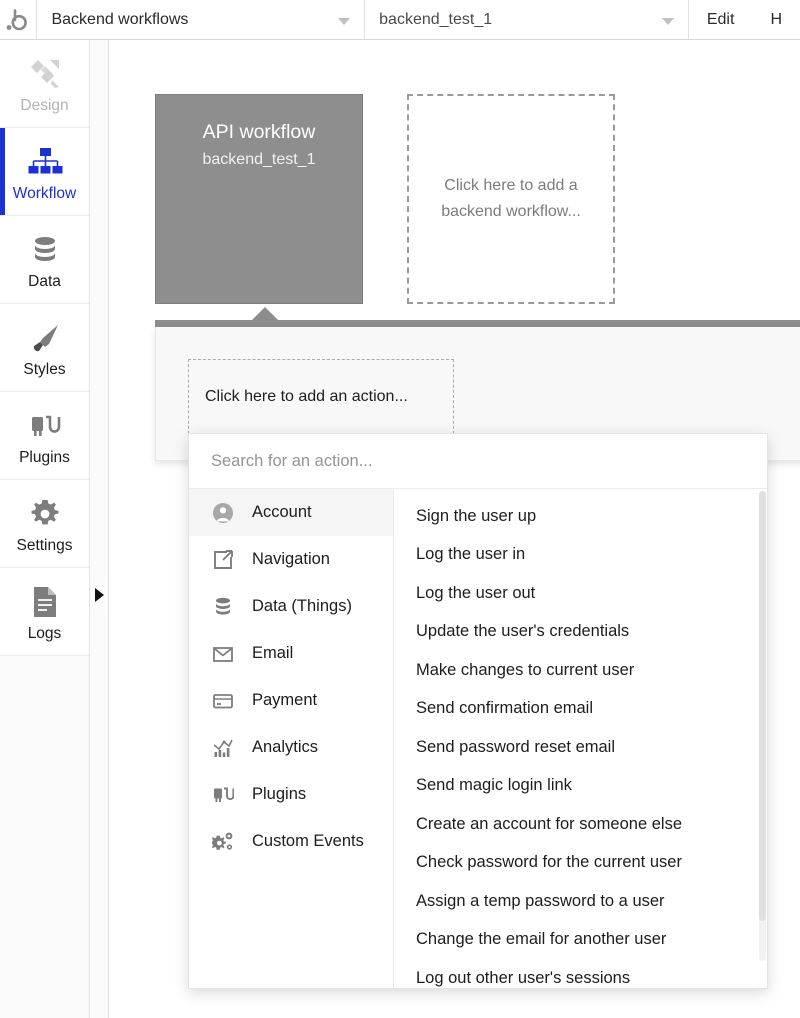 Image resolution: width=800 pixels, height=1018 pixels. I want to click on action-item: Log the user out, so click(580, 593).